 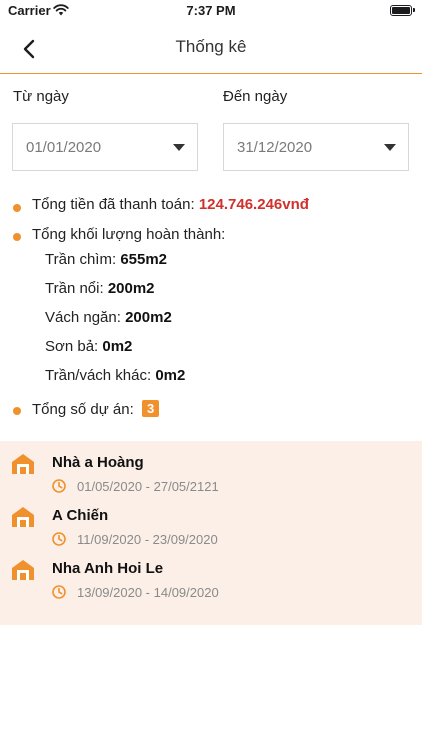 I want to click on navigation-bar: Thống kê, so click(x=211, y=49).